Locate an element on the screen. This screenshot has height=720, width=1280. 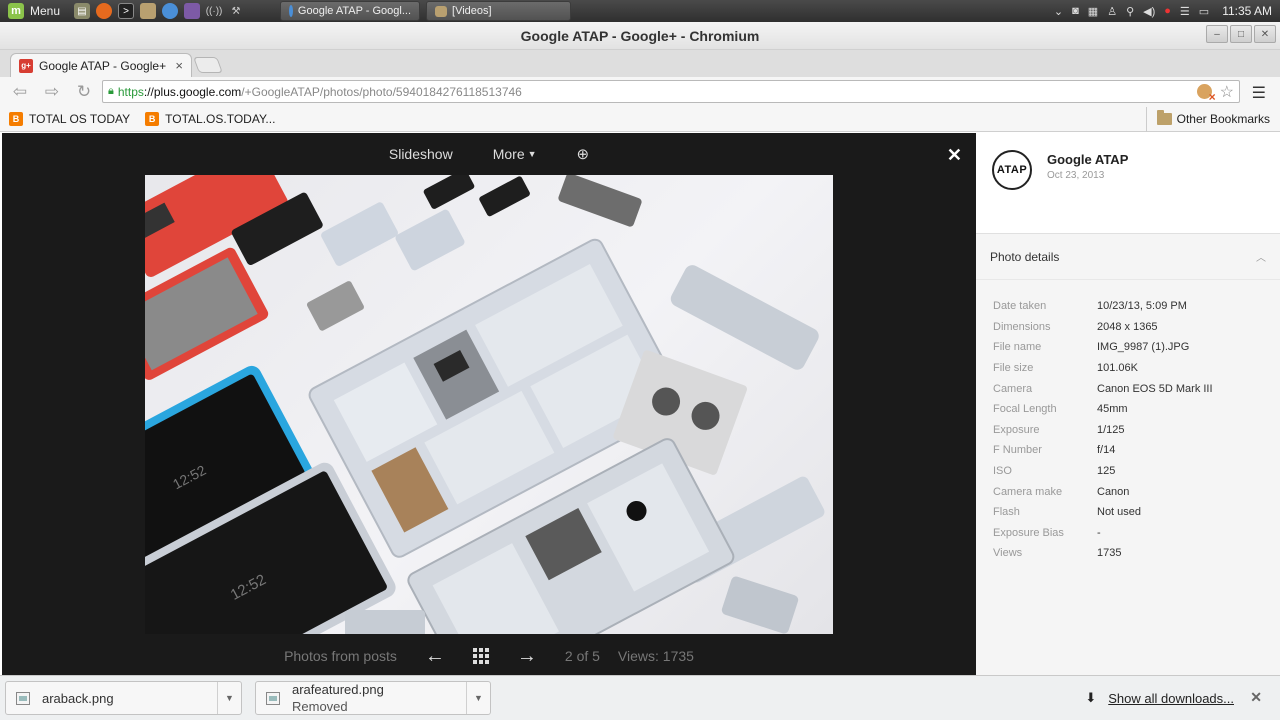
detail-row: Exposure Bias - is located at coordinates (1128, 533).